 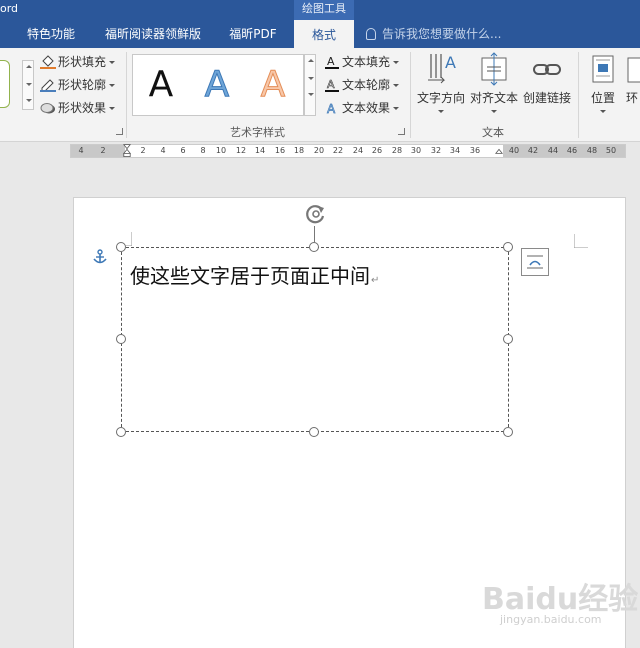 What do you see at coordinates (572, 150) in the screenshot?
I see `ruler-tick-label: 46` at bounding box center [572, 150].